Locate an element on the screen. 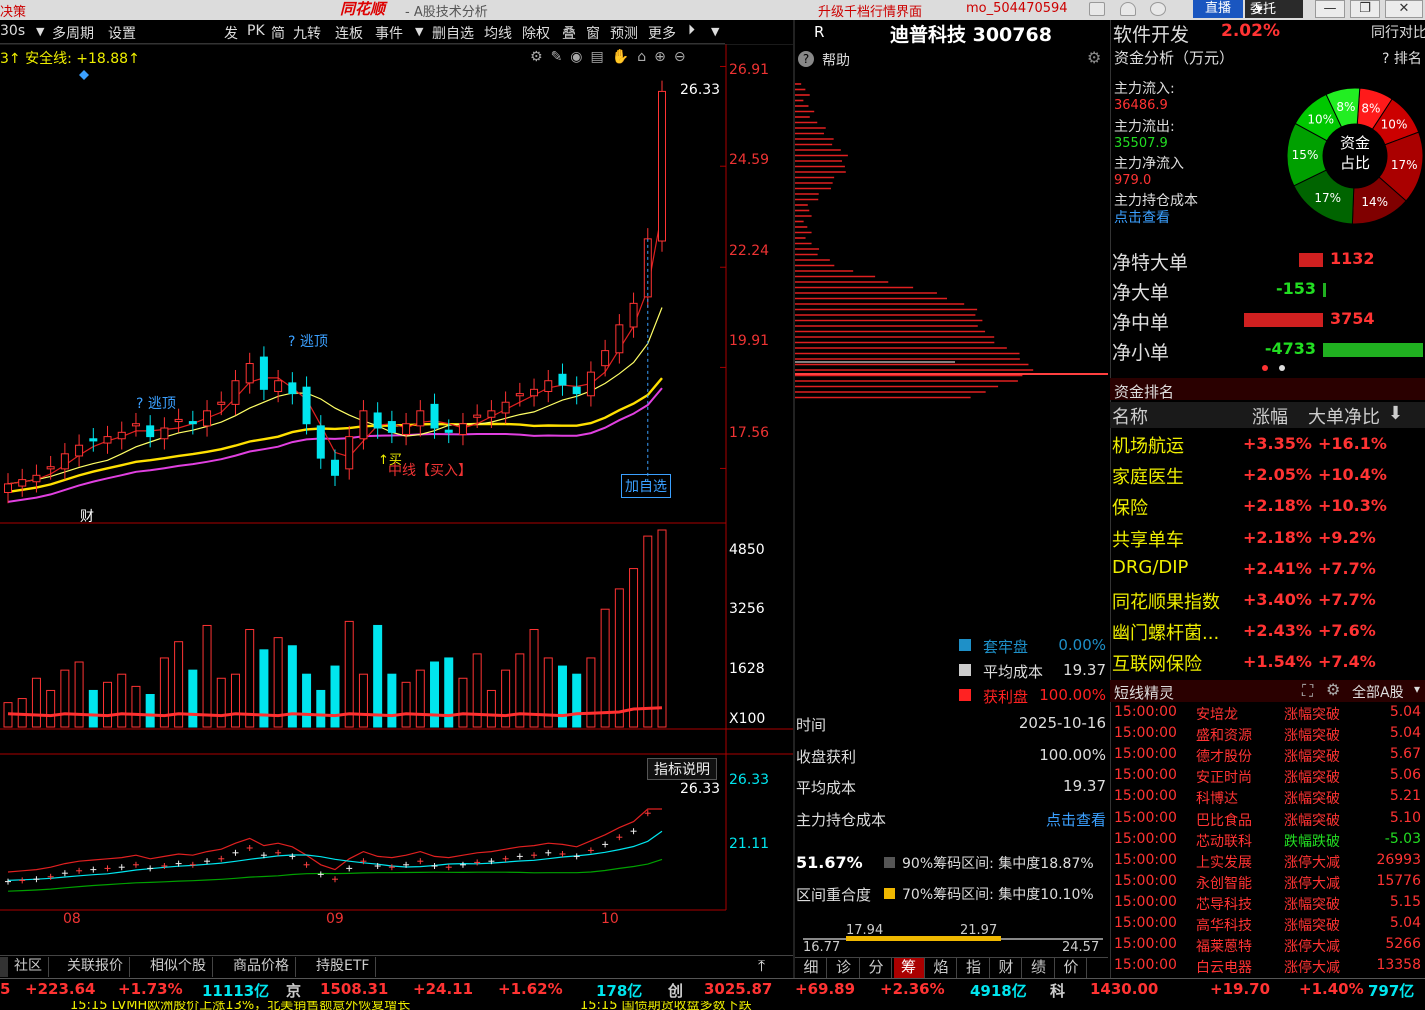 The height and width of the screenshot is (1010, 1425). toolbar-item: 九转 is located at coordinates (307, 33).